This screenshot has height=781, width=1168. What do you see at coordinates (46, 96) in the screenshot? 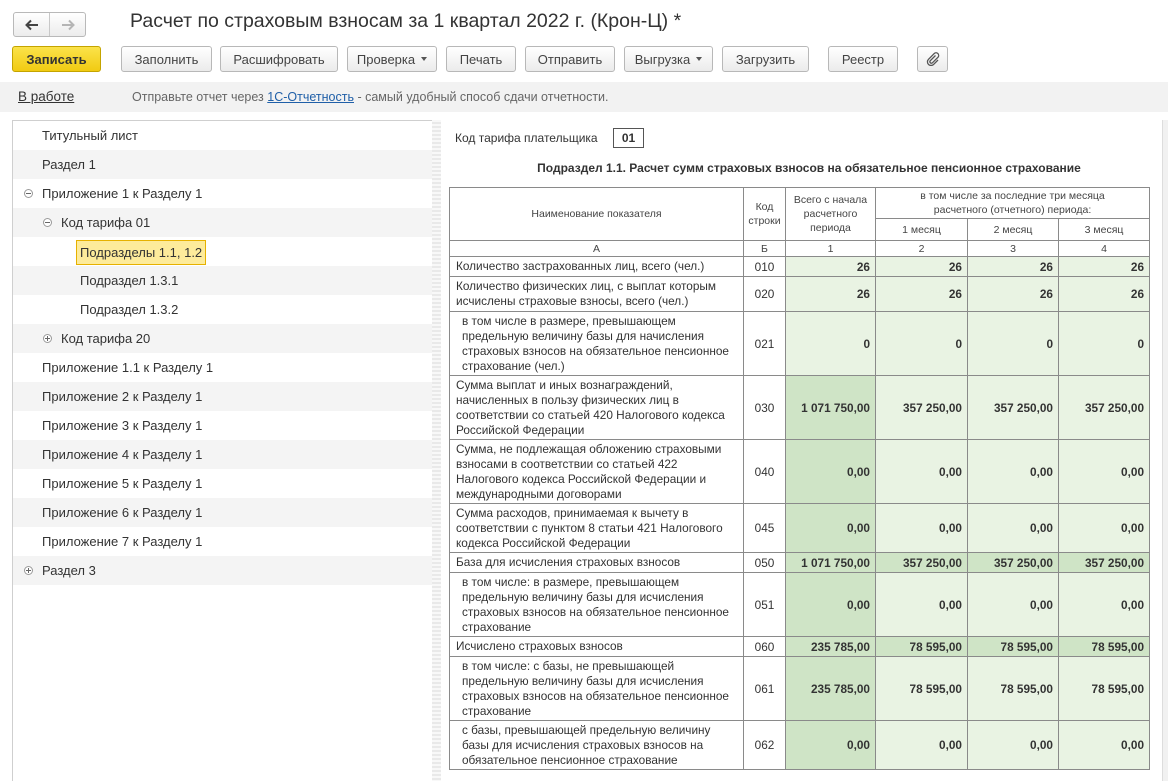
I see `status-state-link: В работе` at bounding box center [46, 96].